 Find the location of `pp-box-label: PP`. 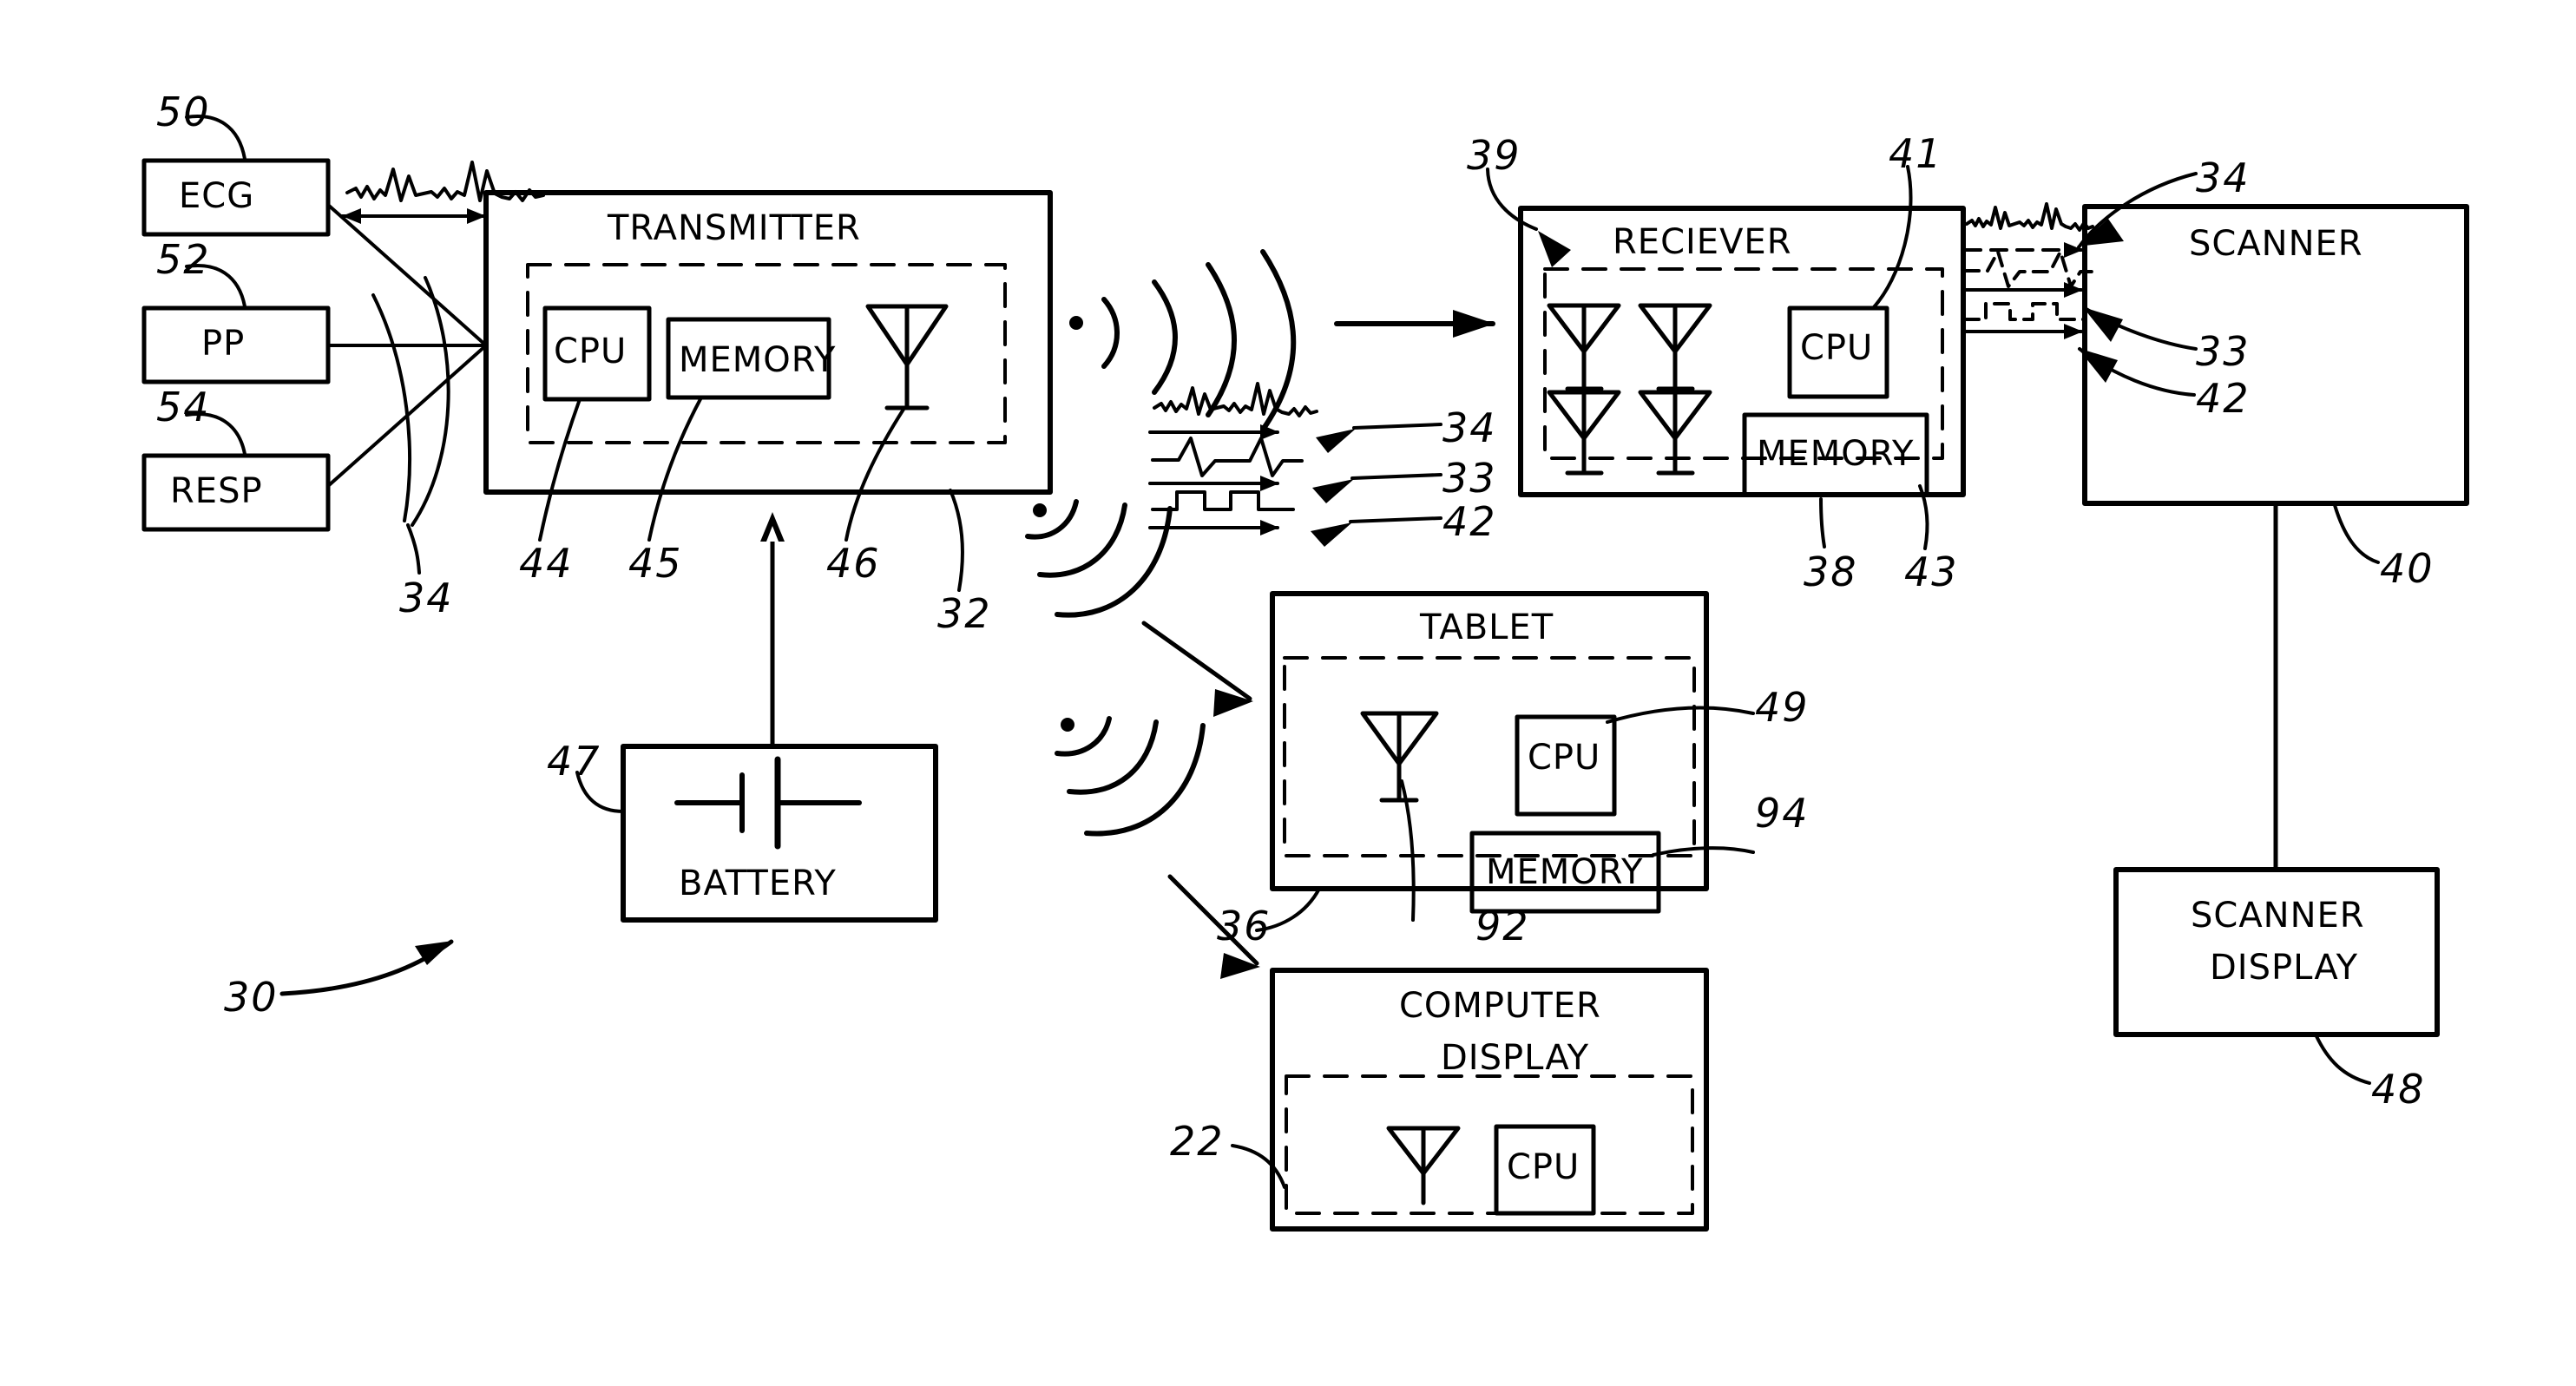

pp-box-label: PP is located at coordinates (223, 344).